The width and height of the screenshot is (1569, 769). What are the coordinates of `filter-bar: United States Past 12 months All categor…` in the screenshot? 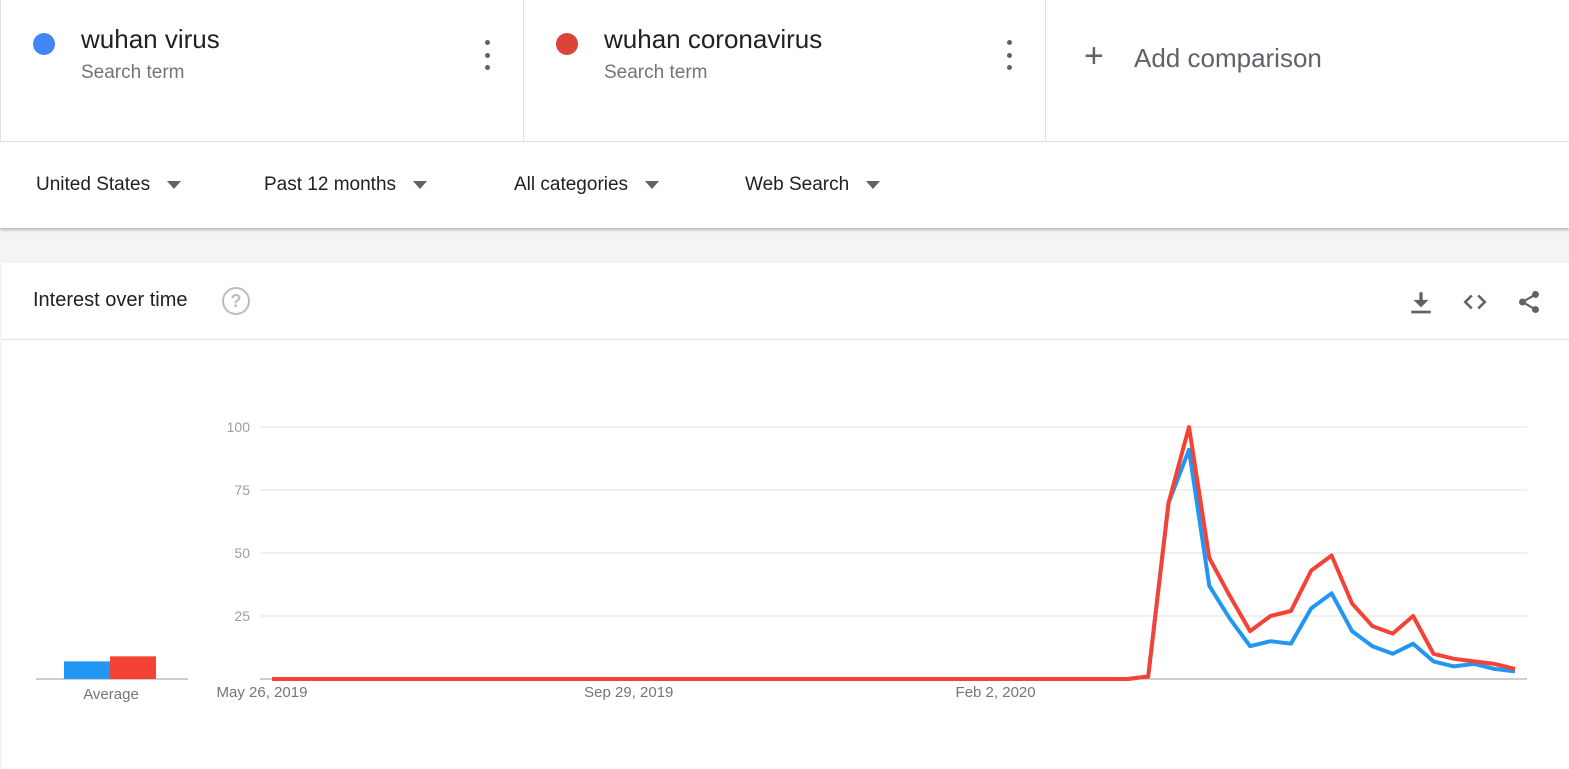 It's located at (784, 185).